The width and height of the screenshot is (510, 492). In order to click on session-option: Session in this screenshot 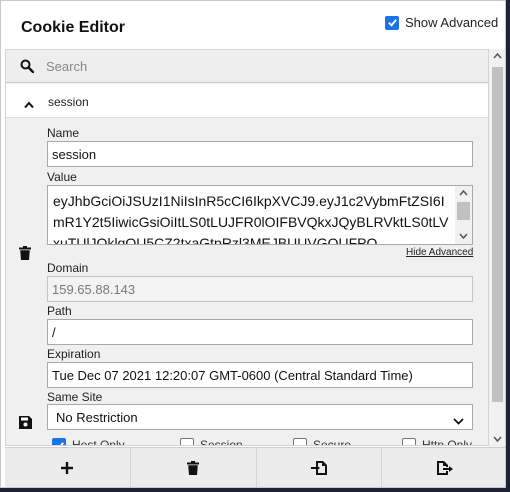, I will do `click(211, 442)`.